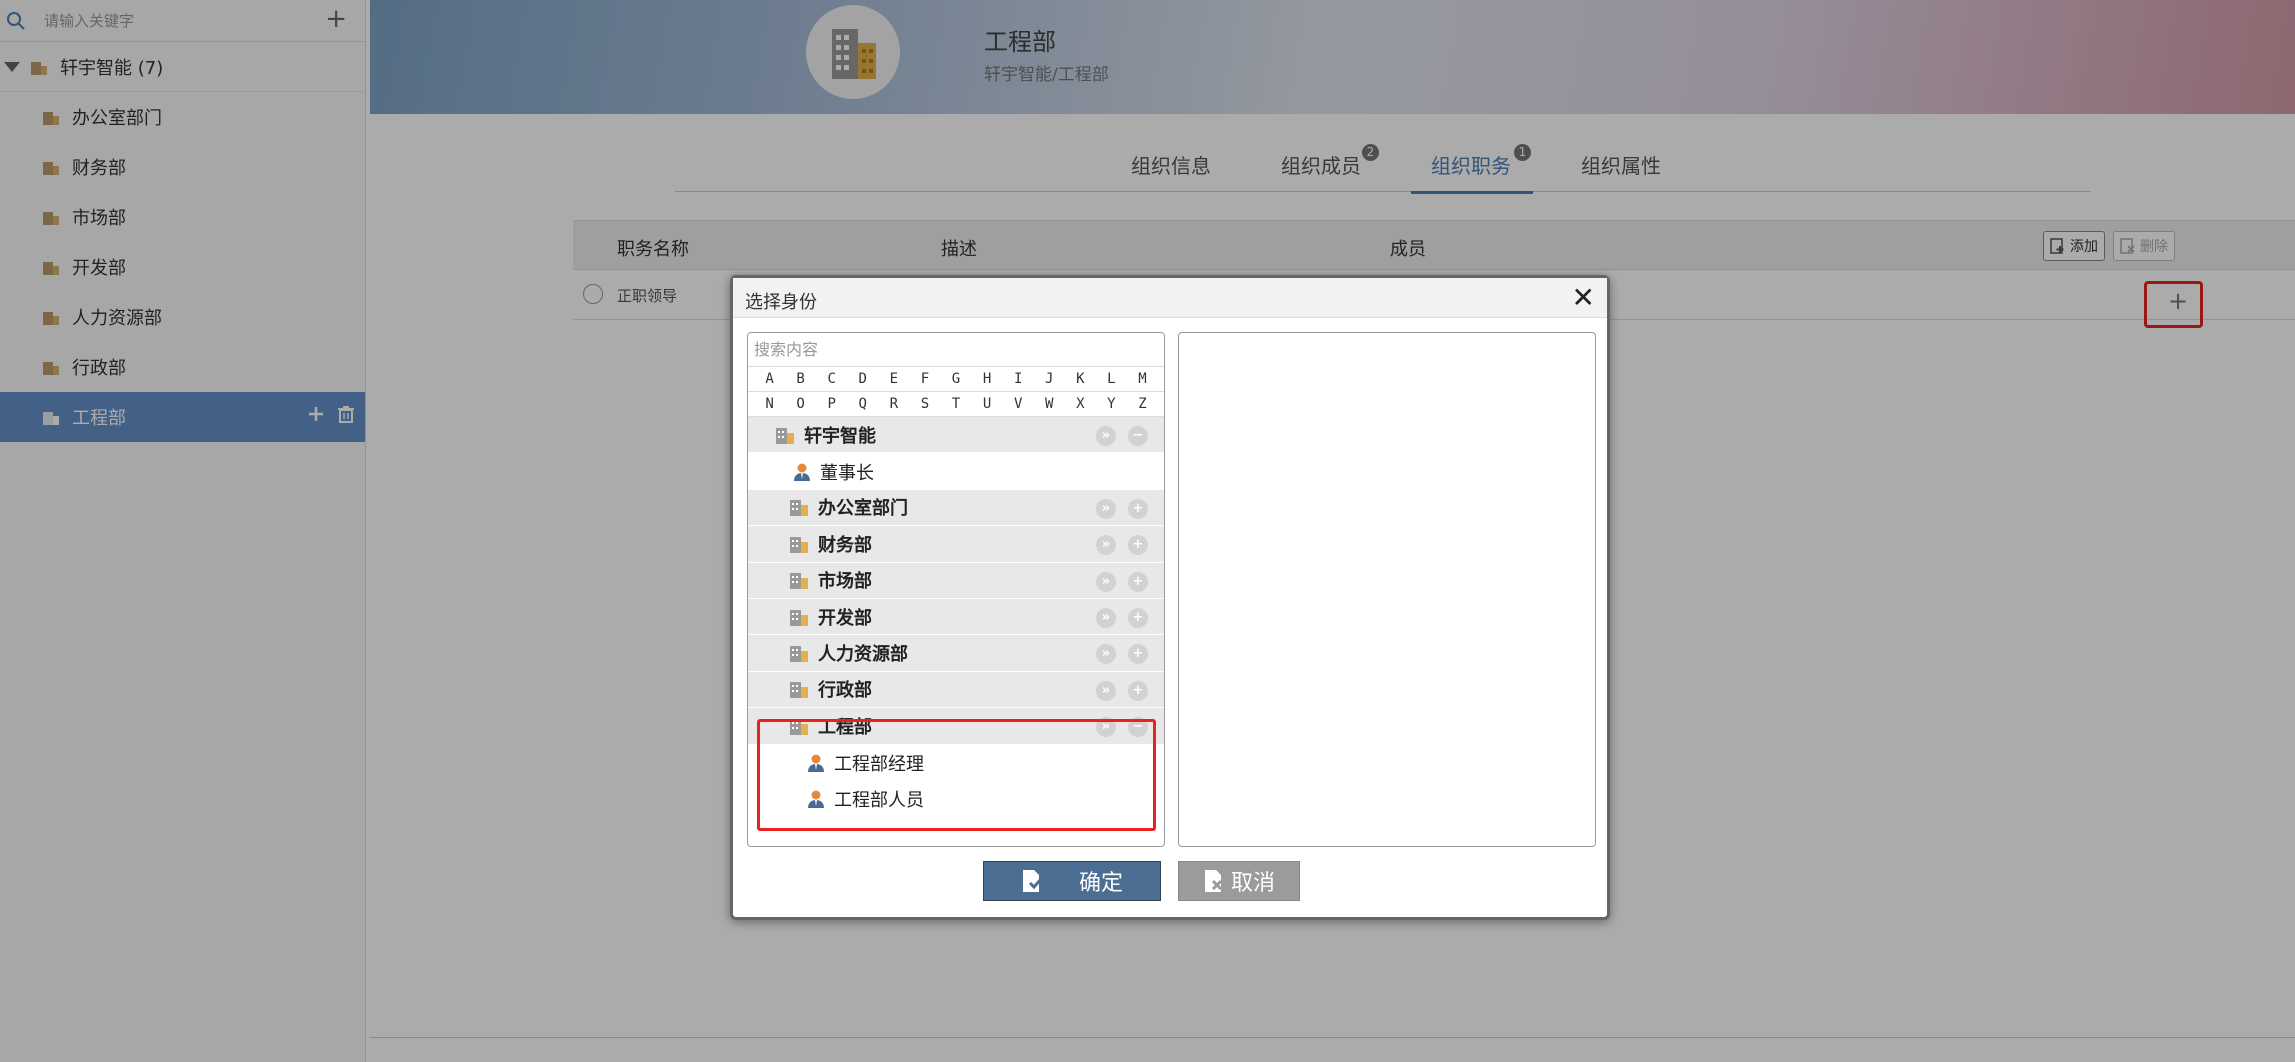 Image resolution: width=2295 pixels, height=1062 pixels. I want to click on tree-node-org: 开发部 » +, so click(956, 617).